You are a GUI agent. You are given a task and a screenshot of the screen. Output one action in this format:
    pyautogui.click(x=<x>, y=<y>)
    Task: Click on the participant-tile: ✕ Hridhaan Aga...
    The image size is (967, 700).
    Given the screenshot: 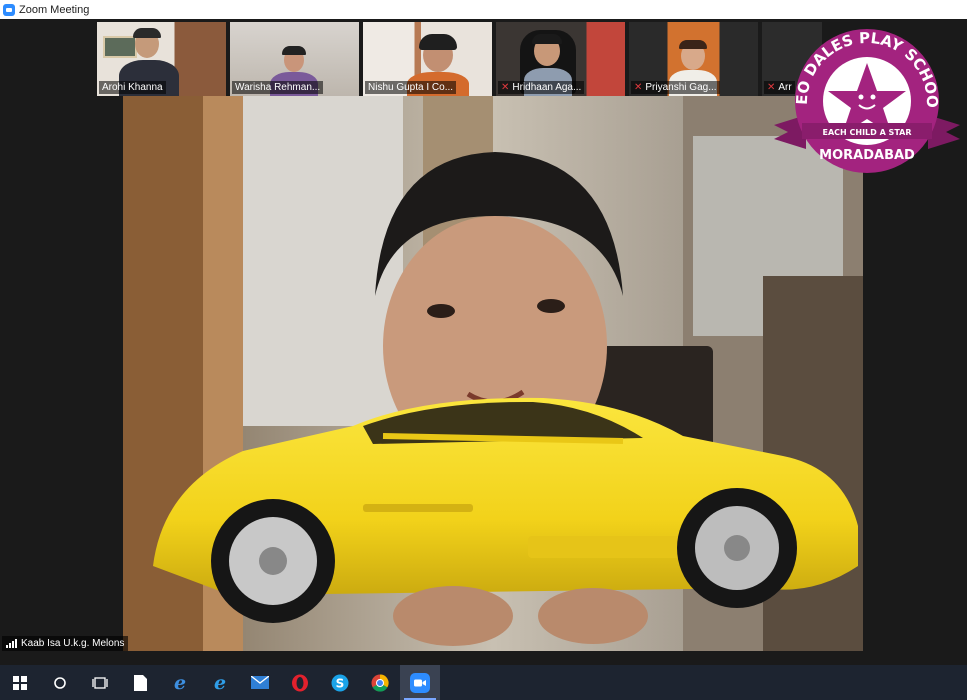 What is the action you would take?
    pyautogui.click(x=560, y=59)
    